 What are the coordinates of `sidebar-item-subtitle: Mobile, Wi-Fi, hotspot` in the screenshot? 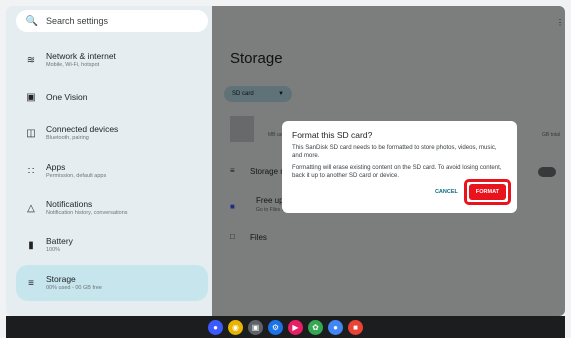 It's located at (73, 64).